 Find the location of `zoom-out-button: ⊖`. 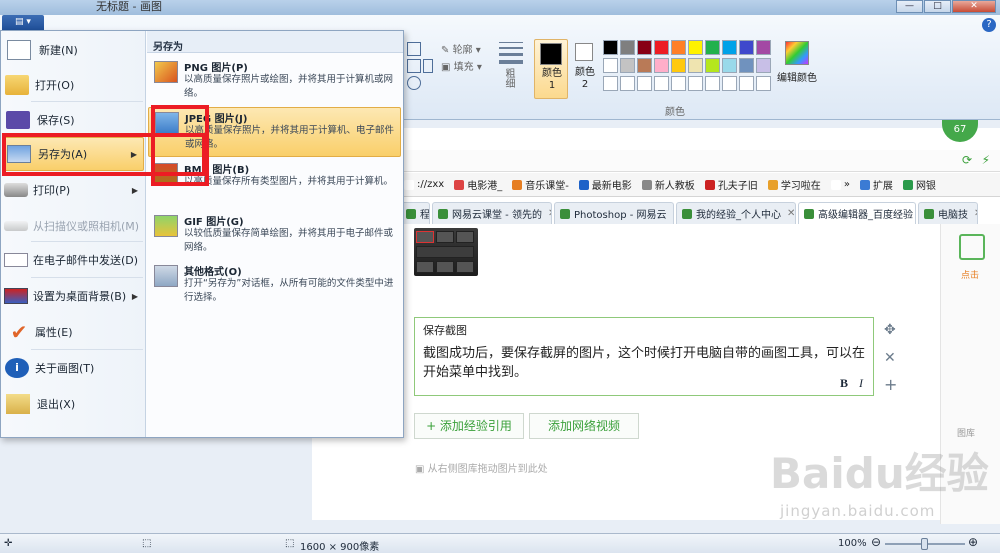

zoom-out-button: ⊖ is located at coordinates (876, 542).